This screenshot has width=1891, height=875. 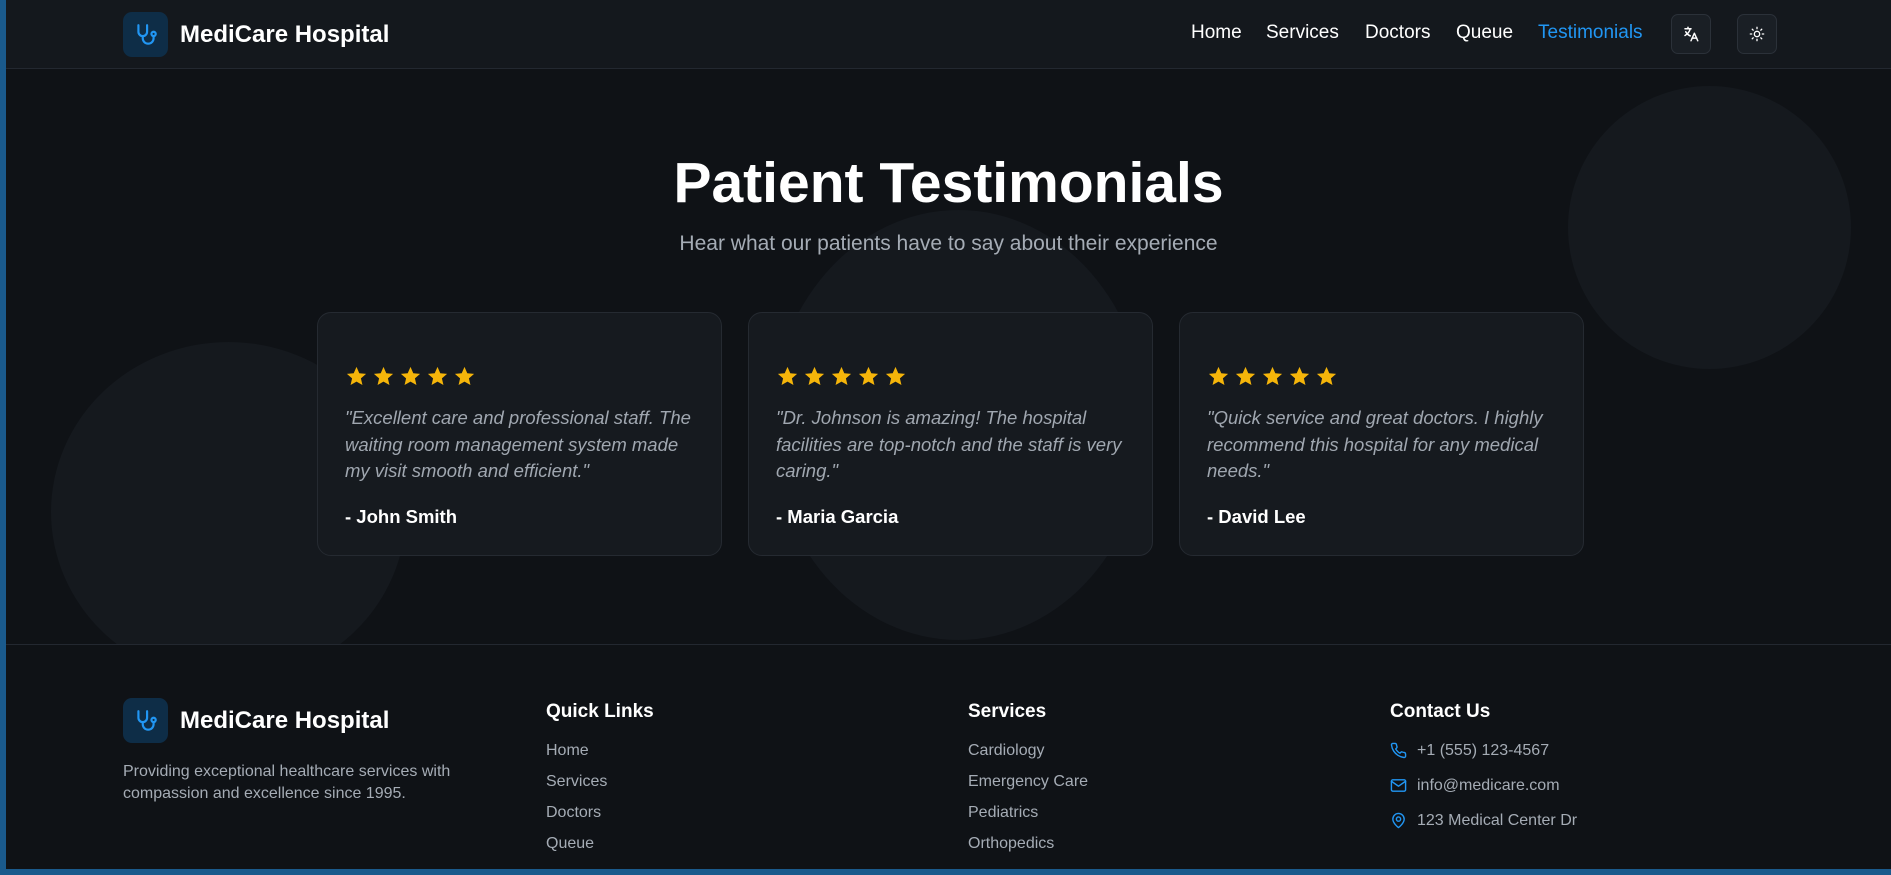 What do you see at coordinates (1397, 33) in the screenshot?
I see `nav-link-doctors: Doctors` at bounding box center [1397, 33].